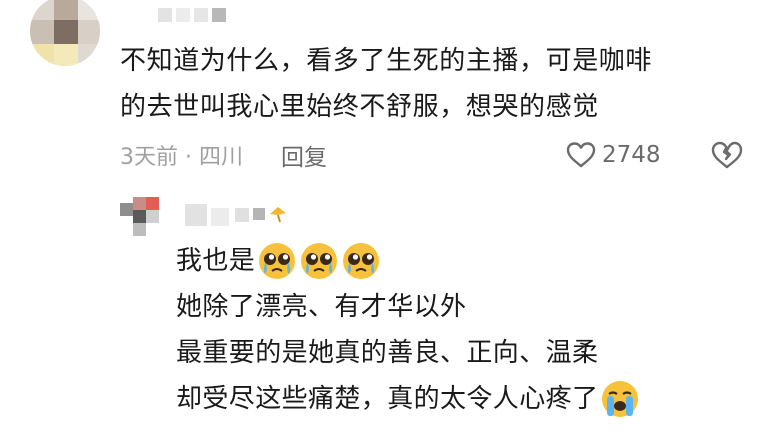 This screenshot has width=778, height=440. I want to click on dislike-button, so click(727, 155).